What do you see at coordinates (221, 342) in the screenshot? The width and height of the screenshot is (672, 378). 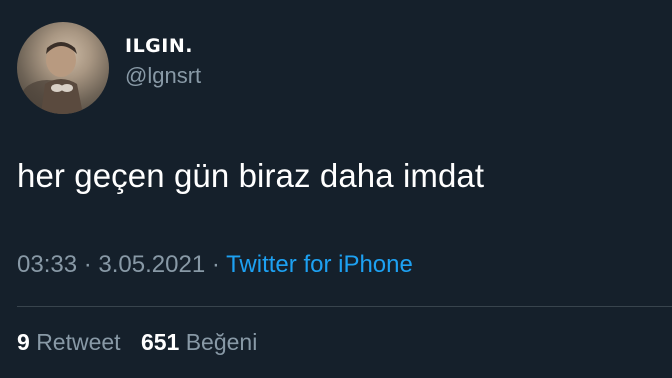 I see `like-label: Beğeni` at bounding box center [221, 342].